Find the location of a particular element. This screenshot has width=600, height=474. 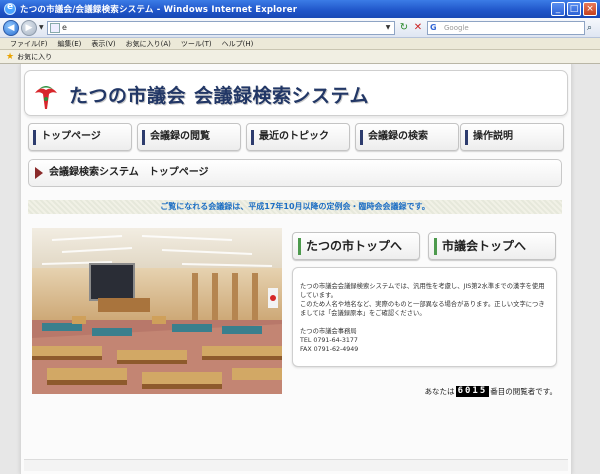

page-icon is located at coordinates (55, 28).